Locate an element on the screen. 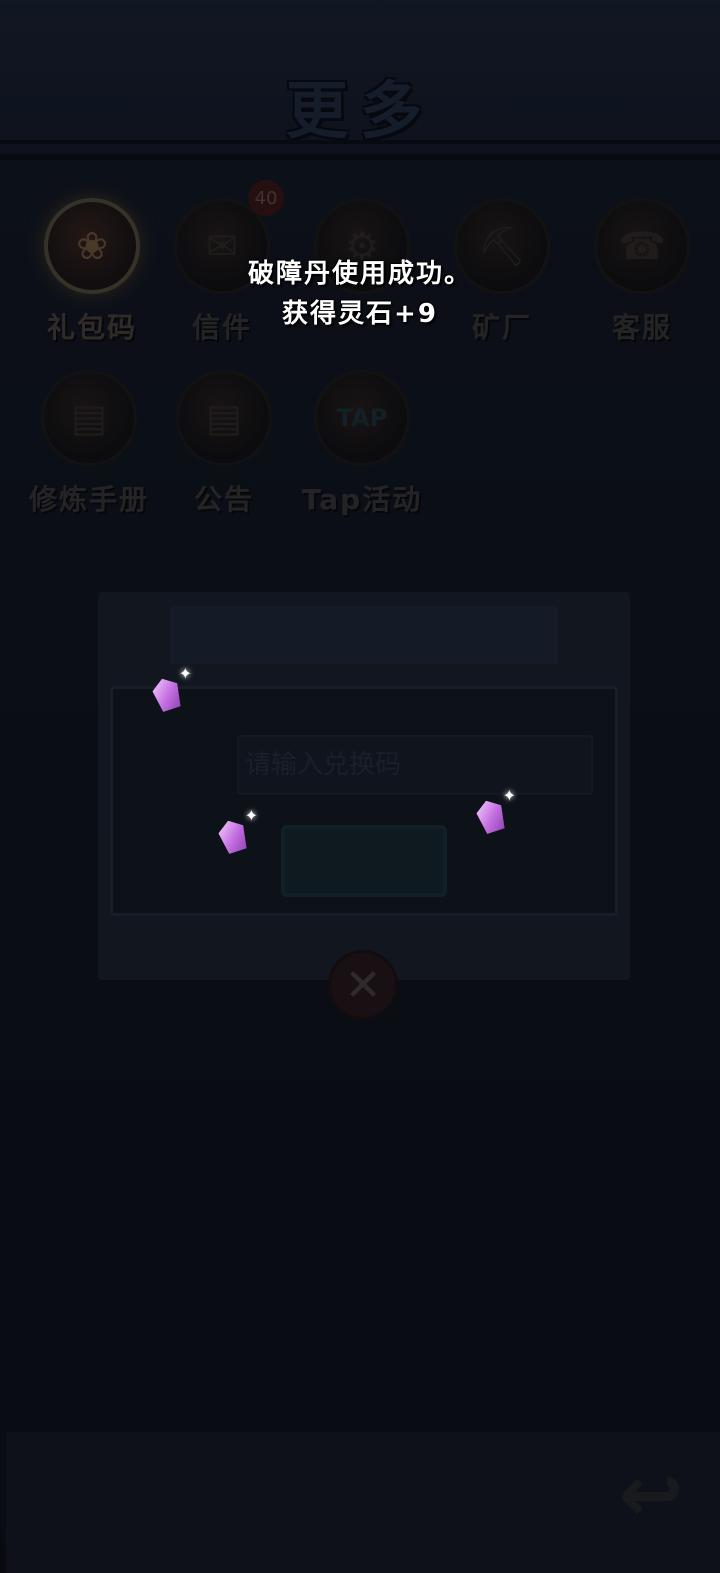 The height and width of the screenshot is (1573, 720). page-title: 更多 is located at coordinates (359, 110).